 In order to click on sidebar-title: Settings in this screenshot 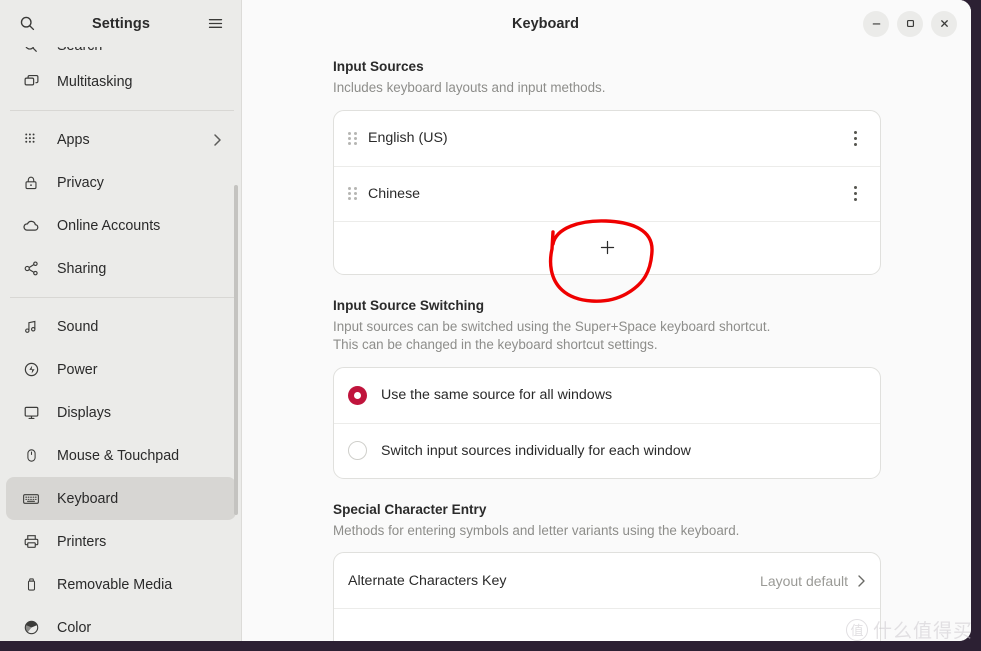, I will do `click(121, 23)`.